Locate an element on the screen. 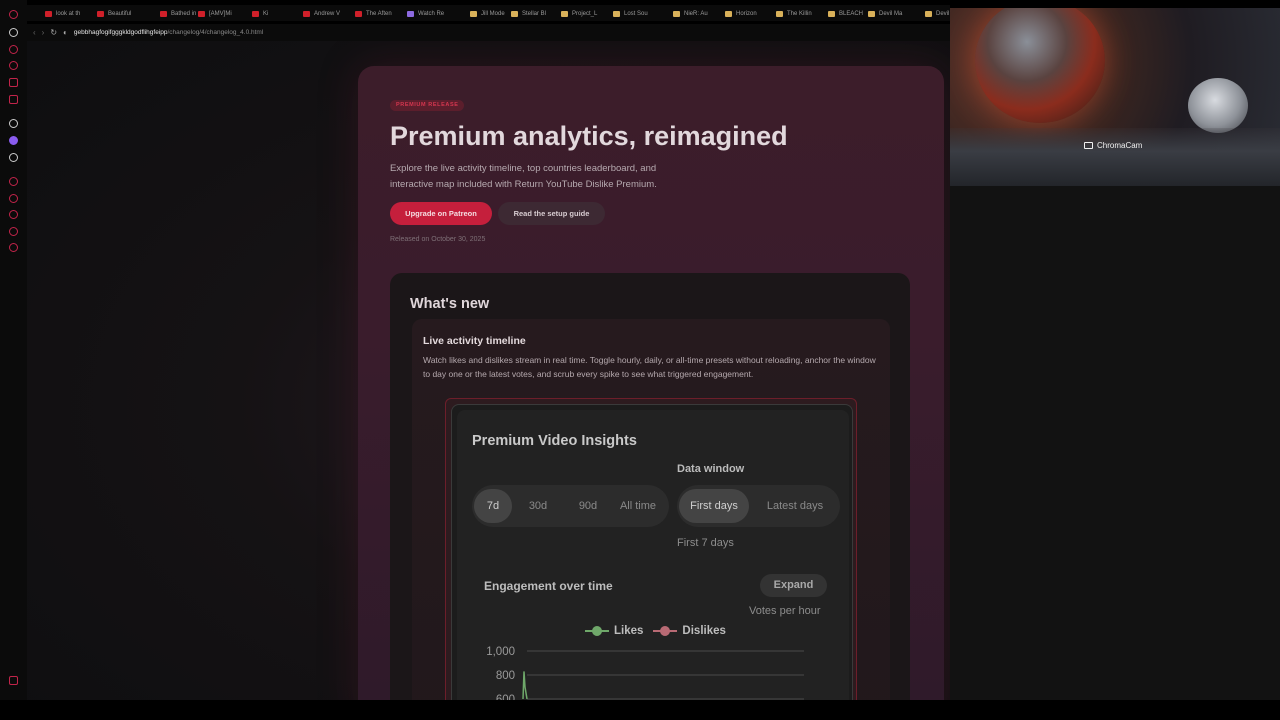 Image resolution: width=1280 pixels, height=720 pixels. engagement-chart: 1,000800600 is located at coordinates (645, 673).